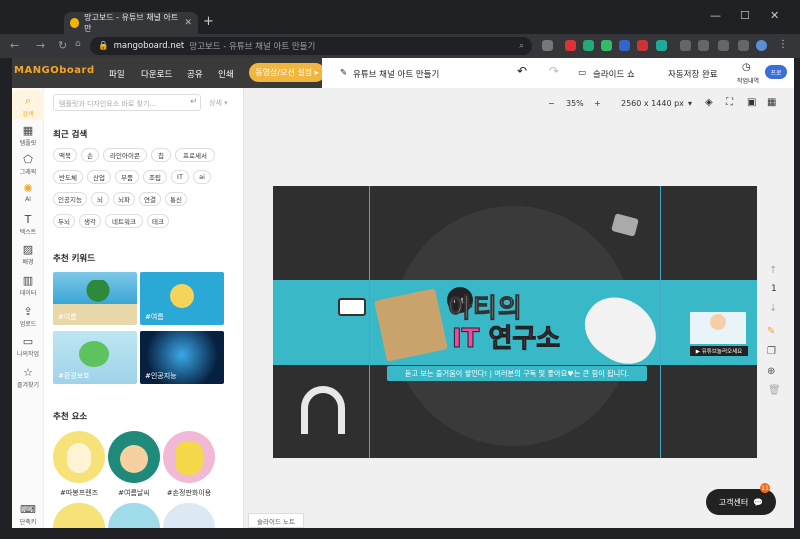  I want to click on menu-share: 공유, so click(195, 74).